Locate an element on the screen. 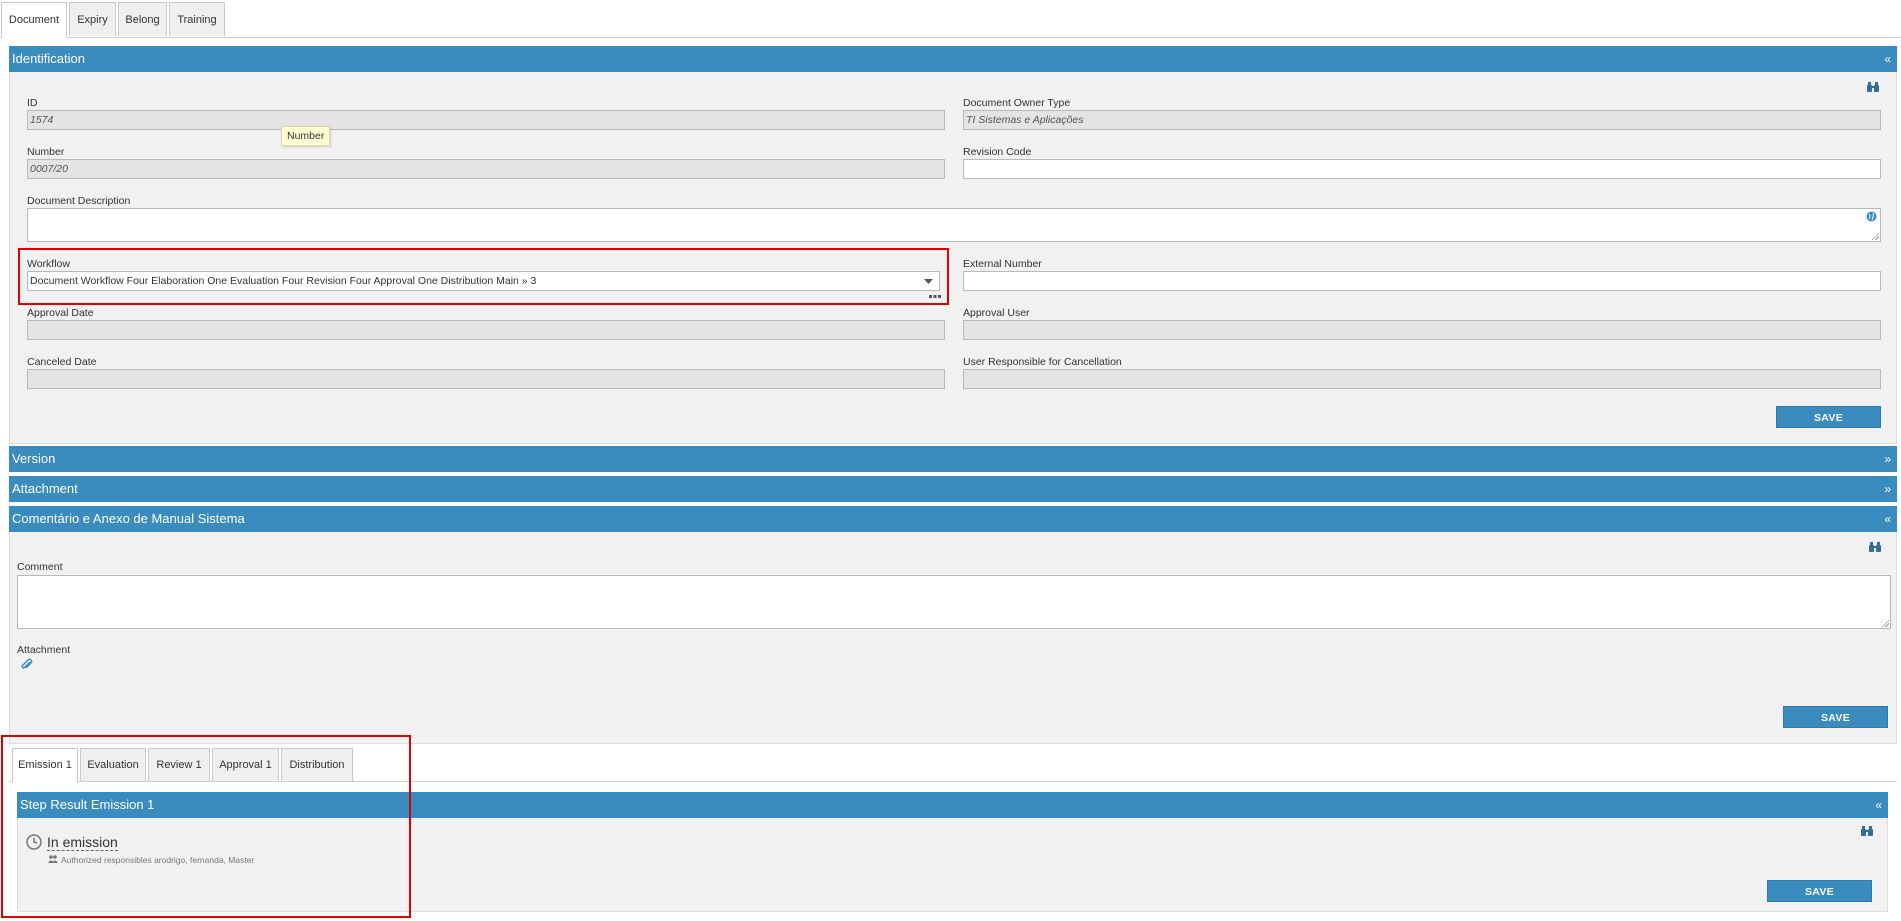 The image size is (1901, 921). identification-title: Identification is located at coordinates (48, 58).